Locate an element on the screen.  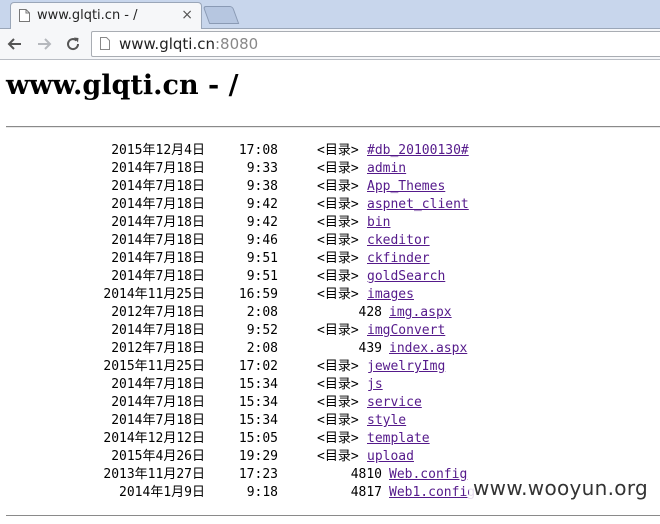
arrow-left-icon is located at coordinates (14, 44).